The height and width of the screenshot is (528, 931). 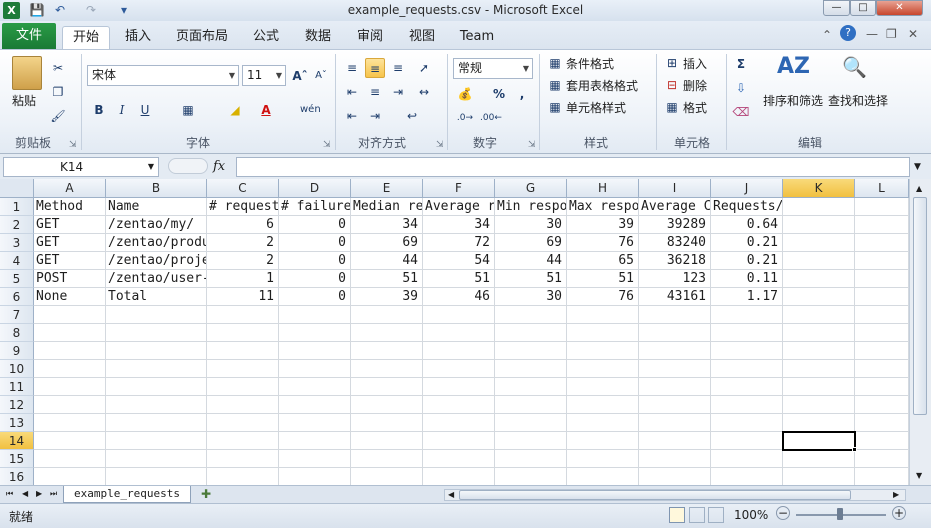 I want to click on increase-decimal-icon: .0→, so click(x=465, y=118).